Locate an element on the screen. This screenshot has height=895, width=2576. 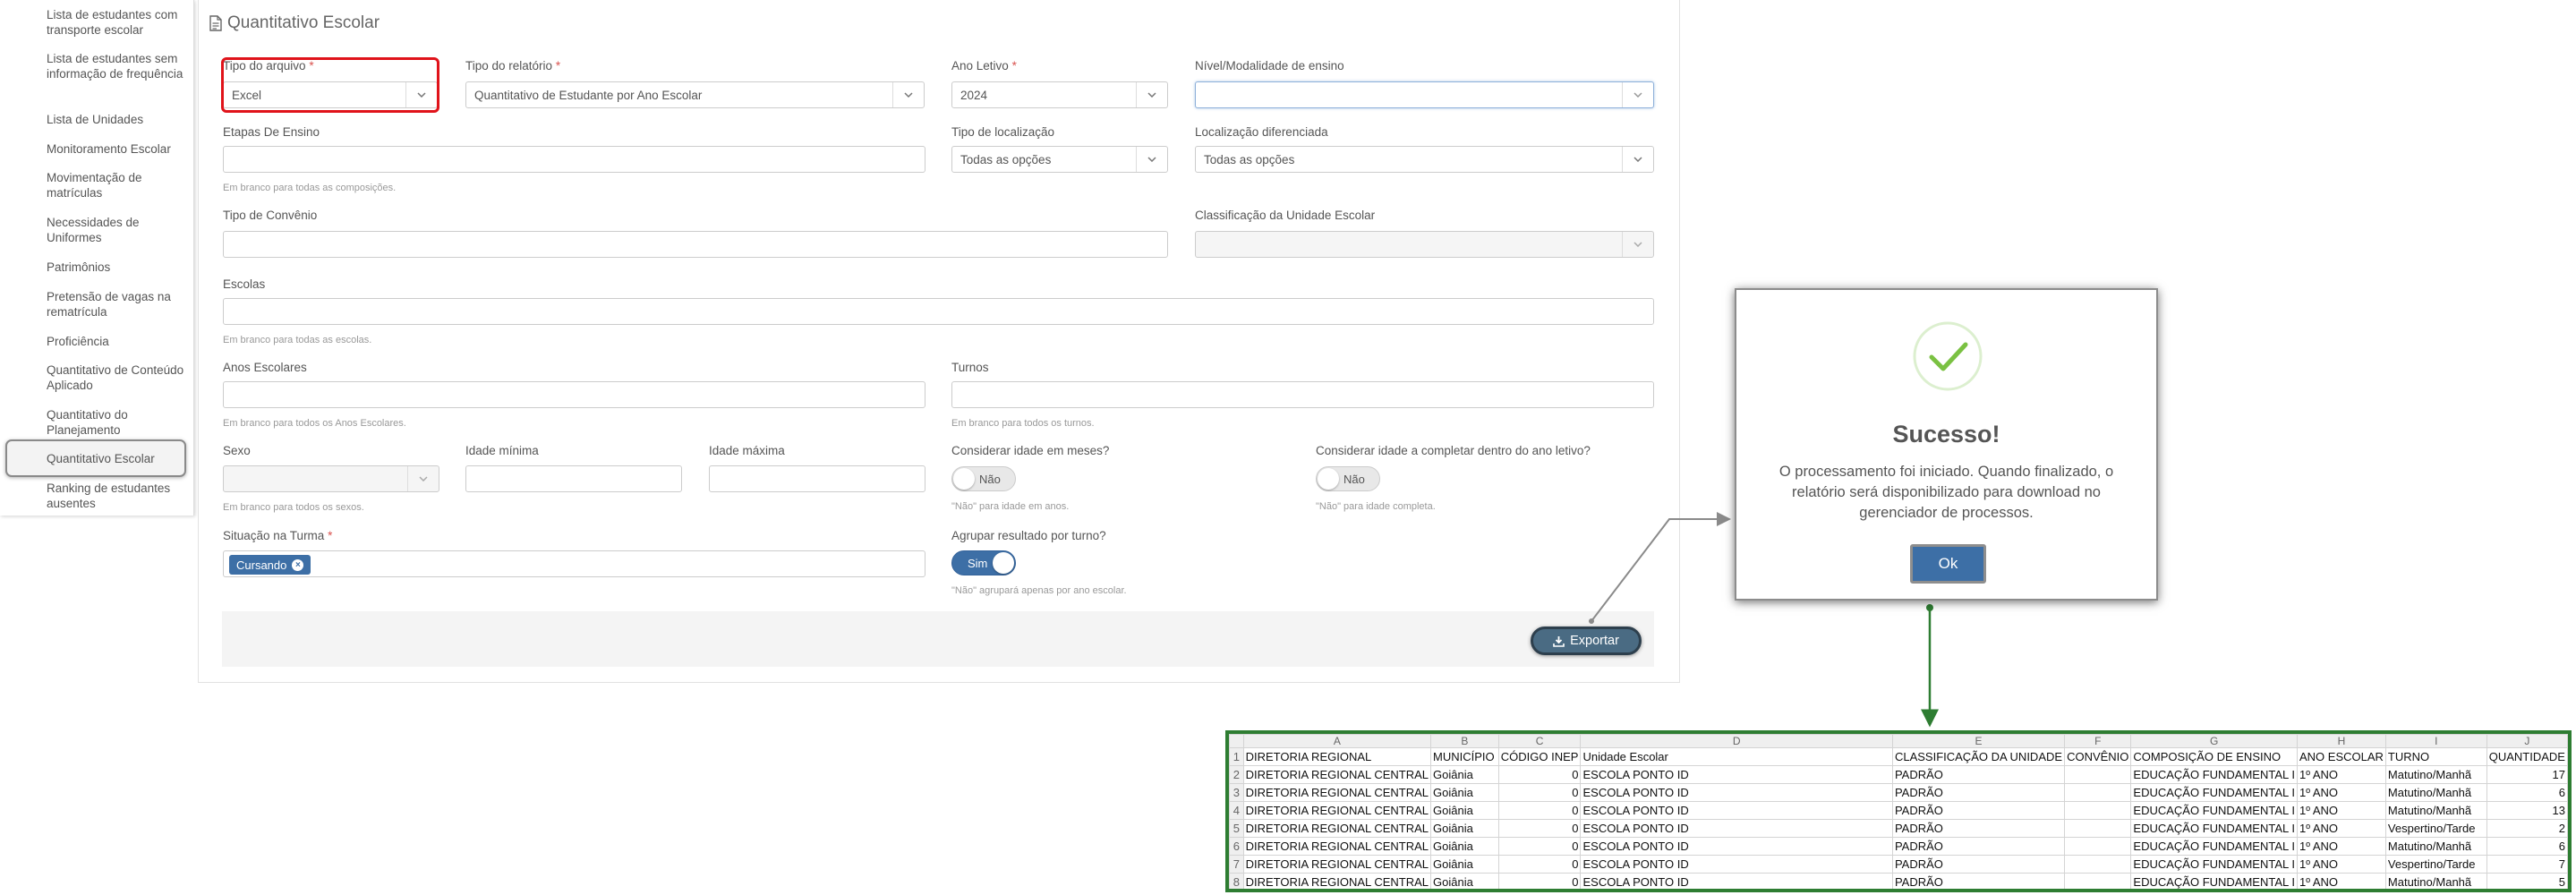
table-cell: 13 is located at coordinates (2527, 810).